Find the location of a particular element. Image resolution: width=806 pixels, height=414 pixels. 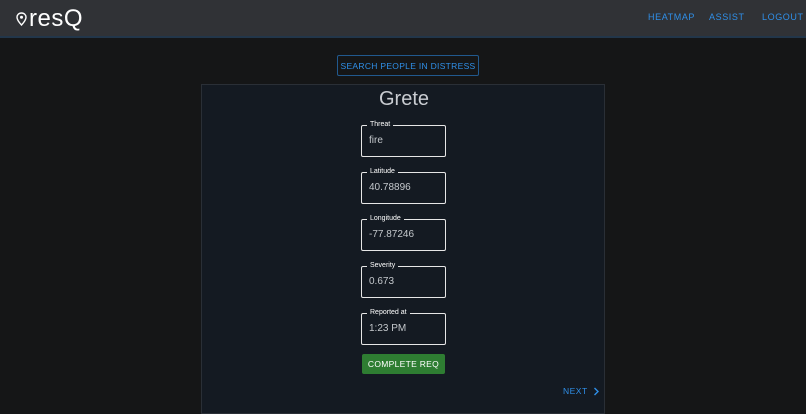

top-app-bar: resQ HEATMAP ASSIST LOGOUT is located at coordinates (403, 19).